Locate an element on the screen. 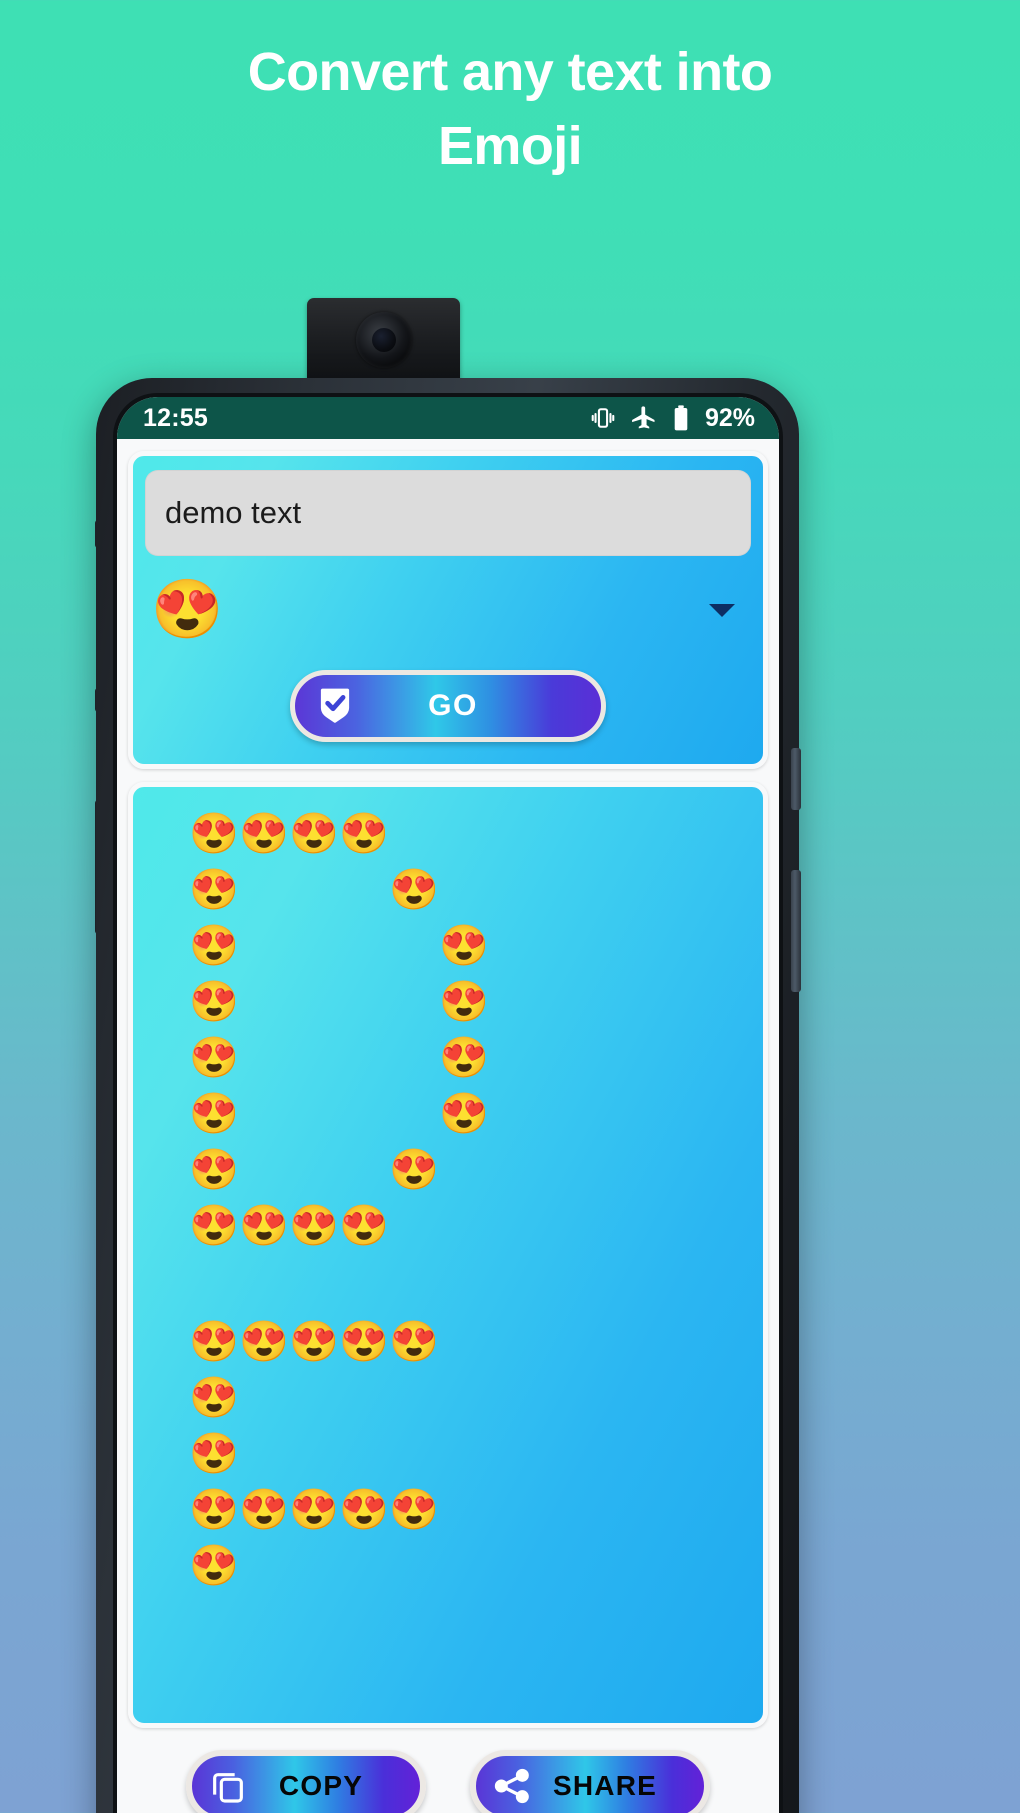 This screenshot has width=1020, height=1813. power-button is located at coordinates (796, 779).